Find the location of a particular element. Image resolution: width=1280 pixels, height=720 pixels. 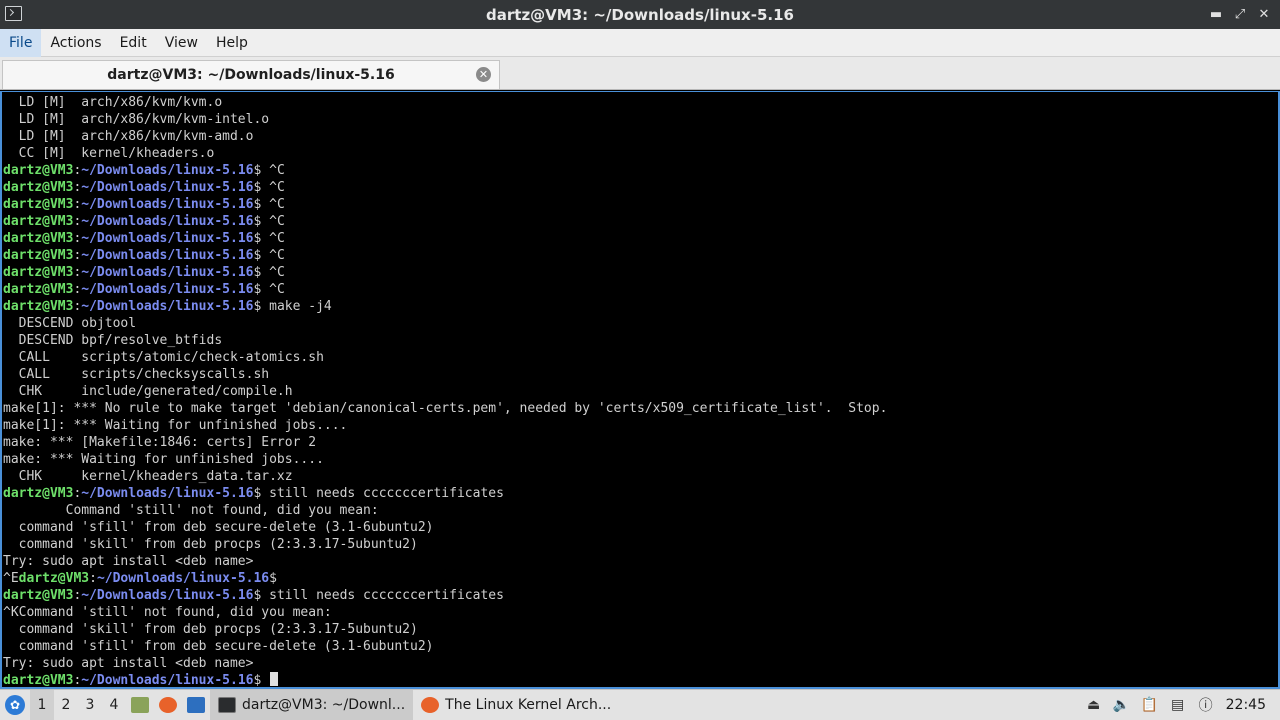

tab-terminal: dartz@VM3: ~/Downloads/linux-5.16 ✕ is located at coordinates (251, 74).